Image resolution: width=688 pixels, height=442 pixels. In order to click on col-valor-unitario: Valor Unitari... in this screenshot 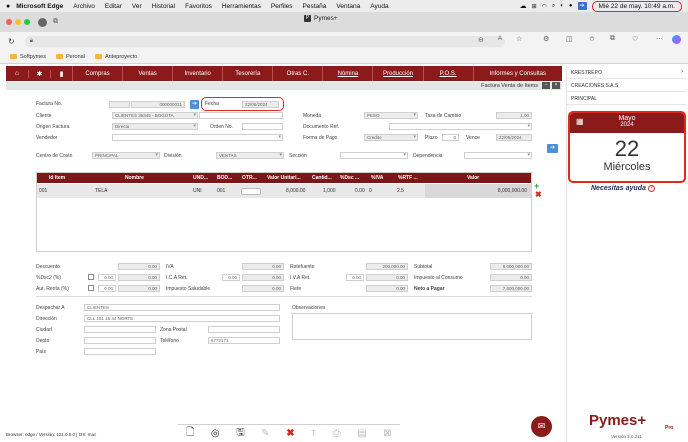, I will do `click(284, 178)`.